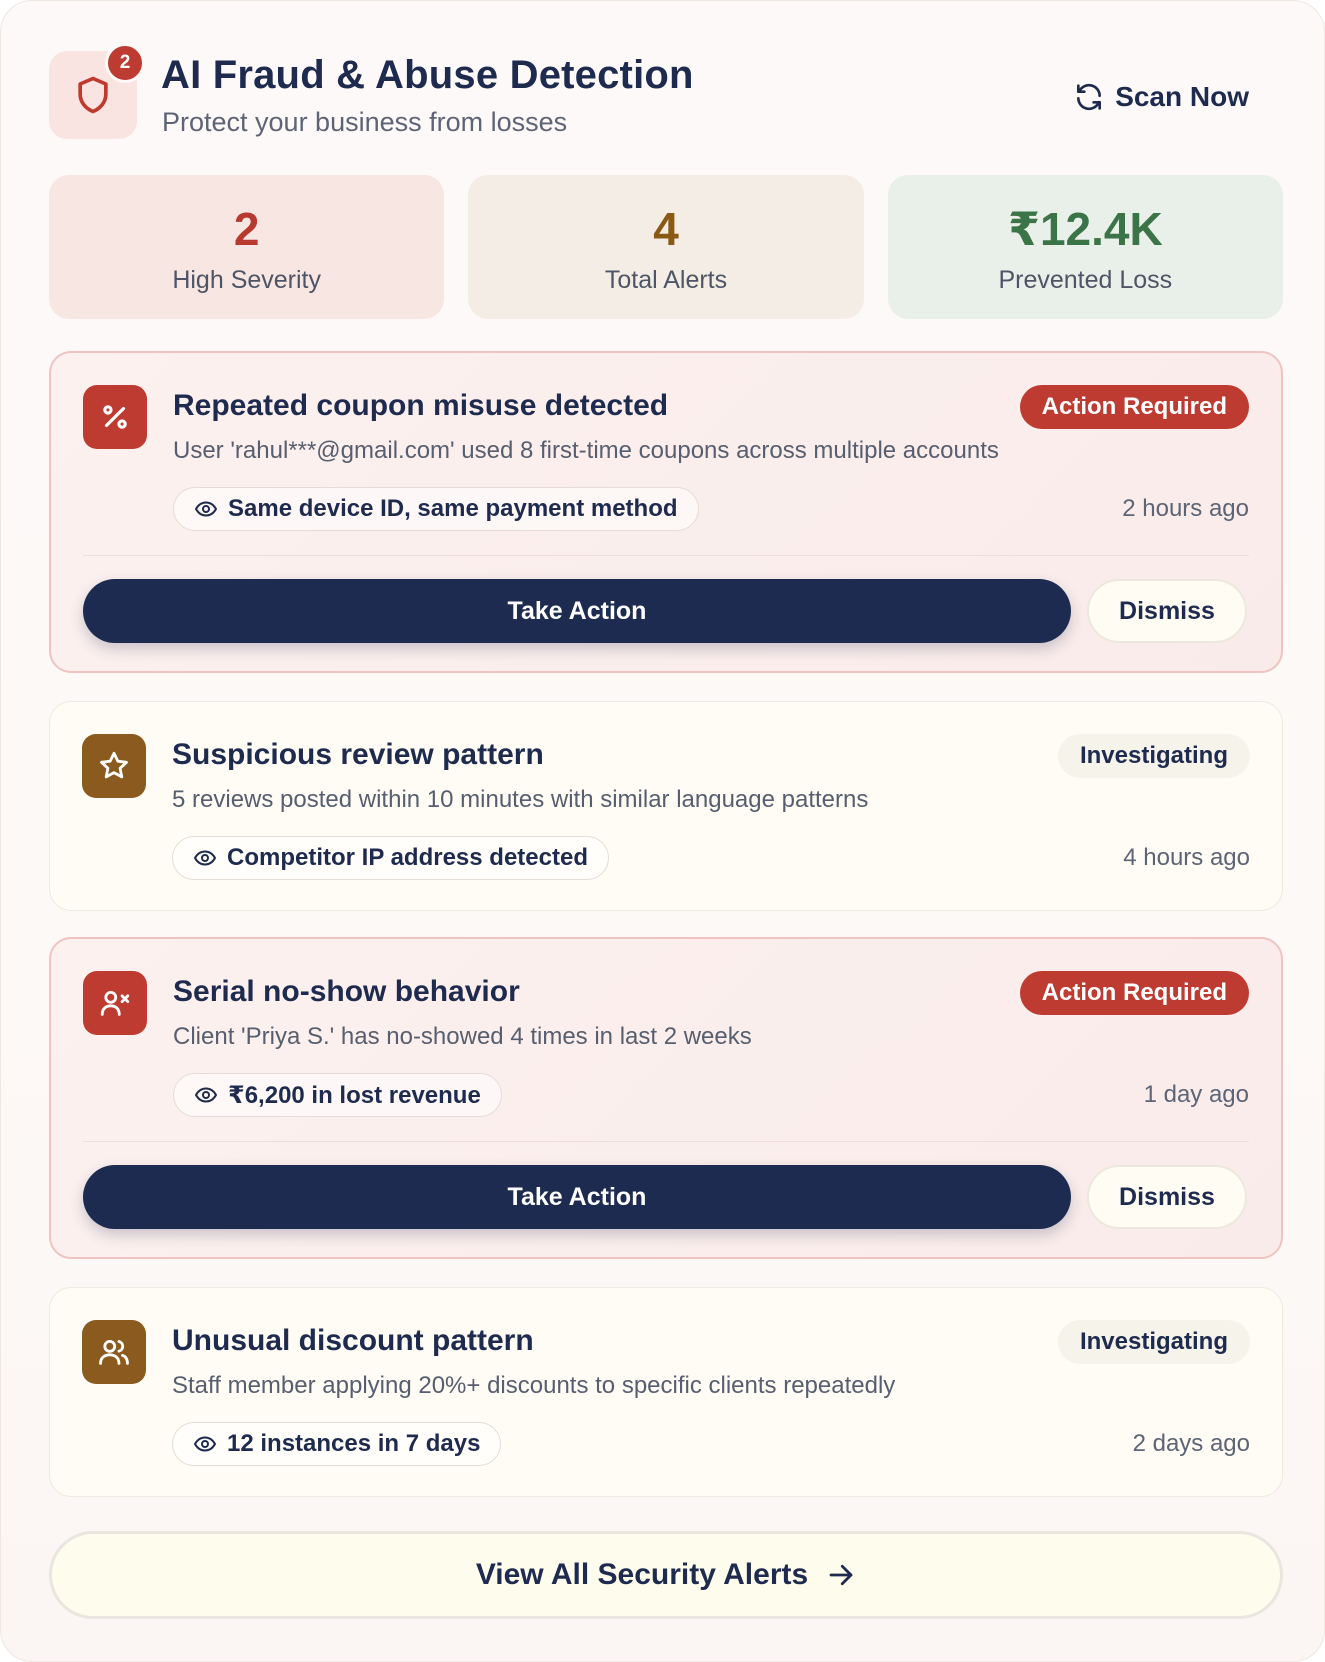 The width and height of the screenshot is (1325, 1662). I want to click on stat-value: ₹12.4K, so click(1085, 228).